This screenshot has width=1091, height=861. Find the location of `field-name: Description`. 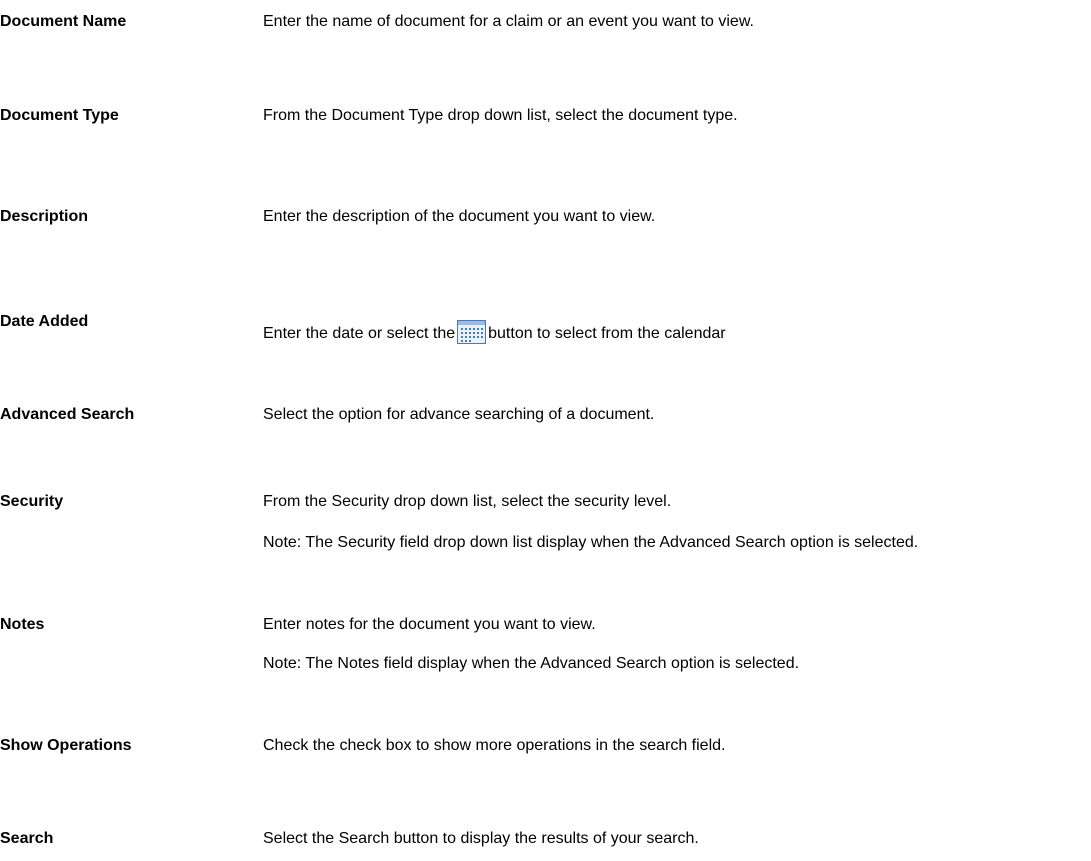

field-name: Description is located at coordinates (44, 216).